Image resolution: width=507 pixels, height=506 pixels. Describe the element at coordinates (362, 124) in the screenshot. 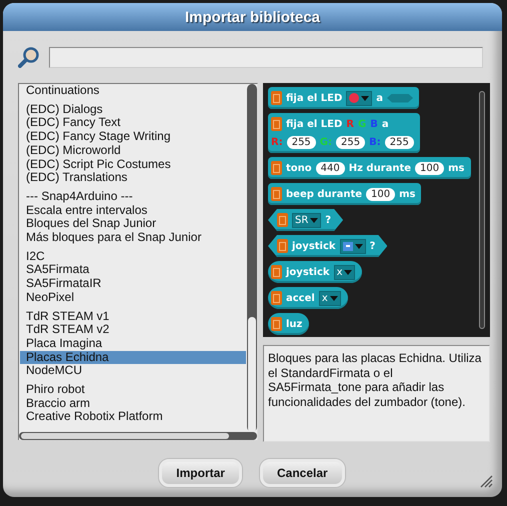

I see `block-label: G` at that location.